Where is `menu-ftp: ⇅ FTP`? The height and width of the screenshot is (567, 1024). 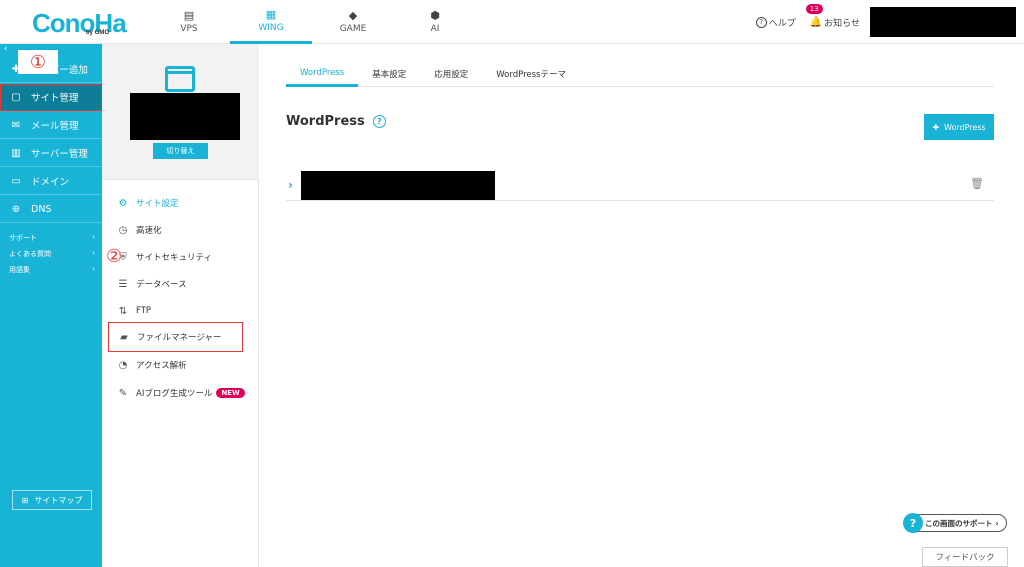 menu-ftp: ⇅ FTP is located at coordinates (180, 311).